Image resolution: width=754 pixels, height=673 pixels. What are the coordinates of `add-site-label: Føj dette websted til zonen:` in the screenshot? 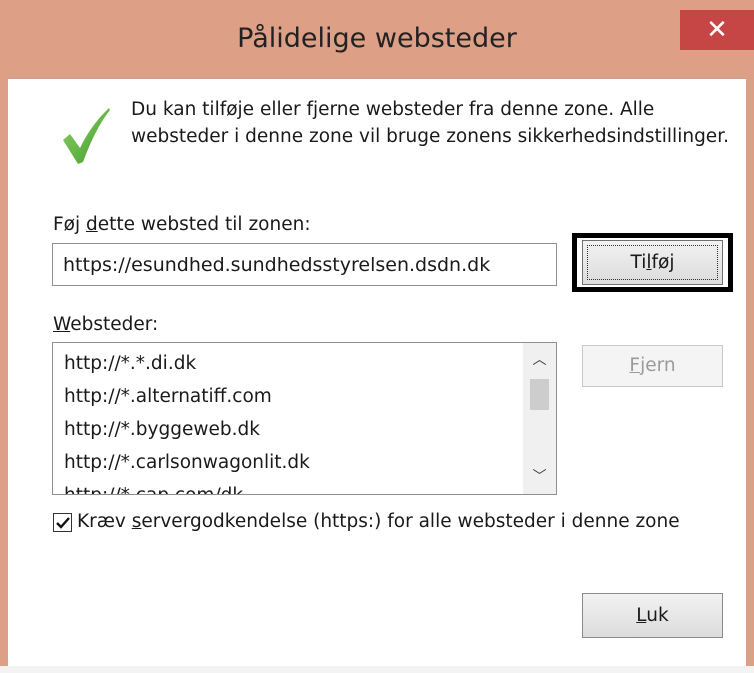 It's located at (182, 224).